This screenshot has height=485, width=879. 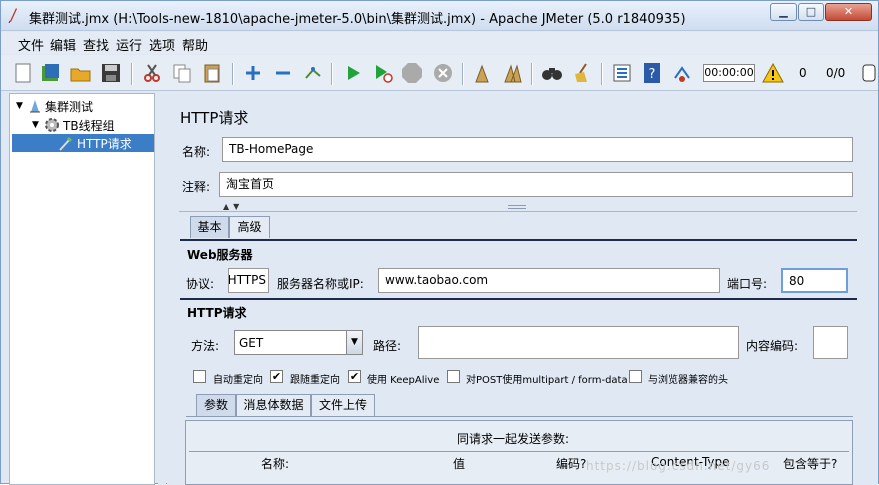 What do you see at coordinates (814, 280) in the screenshot?
I see `port-field: 80` at bounding box center [814, 280].